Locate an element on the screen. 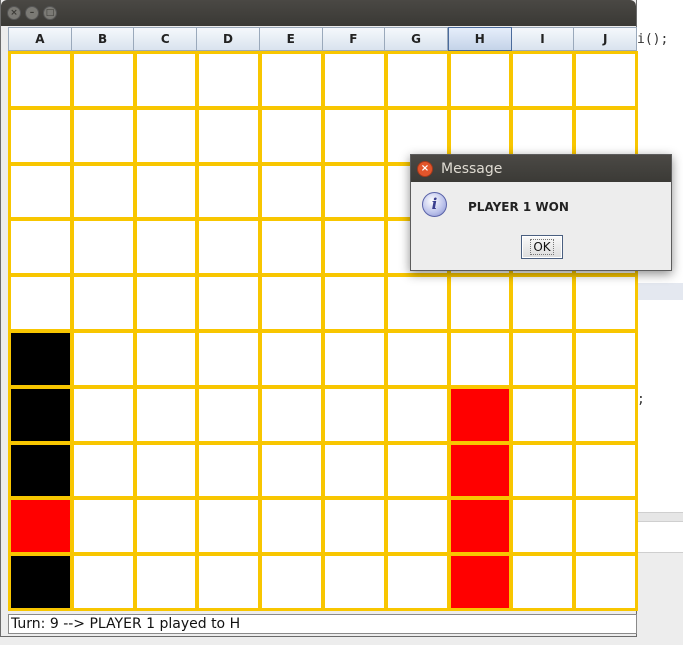 The width and height of the screenshot is (683, 645). column-header-d: D is located at coordinates (228, 39).